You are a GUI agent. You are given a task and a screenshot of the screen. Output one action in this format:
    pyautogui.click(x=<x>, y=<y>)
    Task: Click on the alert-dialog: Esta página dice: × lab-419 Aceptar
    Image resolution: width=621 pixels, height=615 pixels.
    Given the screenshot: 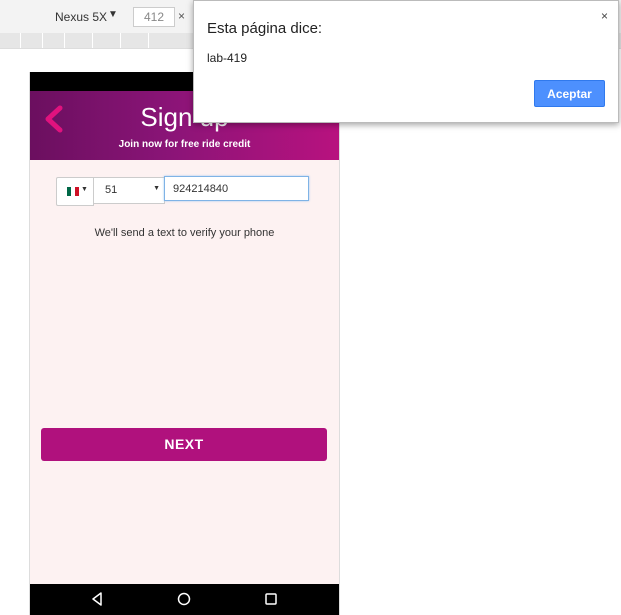 What is the action you would take?
    pyautogui.click(x=406, y=61)
    